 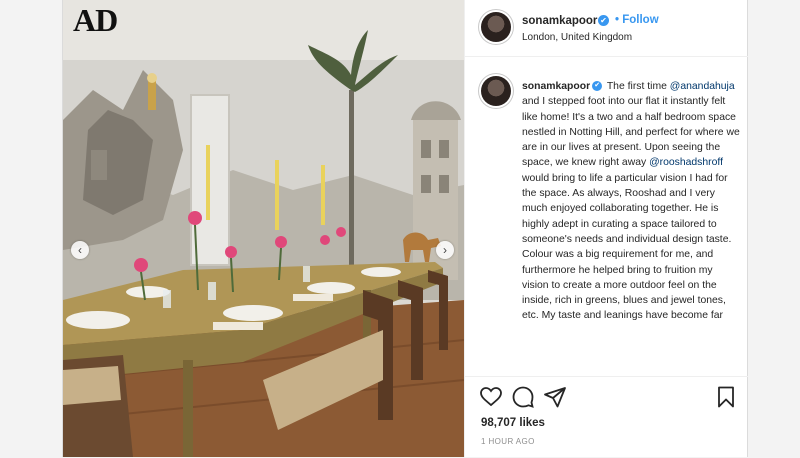 What do you see at coordinates (555, 397) in the screenshot?
I see `share-icon` at bounding box center [555, 397].